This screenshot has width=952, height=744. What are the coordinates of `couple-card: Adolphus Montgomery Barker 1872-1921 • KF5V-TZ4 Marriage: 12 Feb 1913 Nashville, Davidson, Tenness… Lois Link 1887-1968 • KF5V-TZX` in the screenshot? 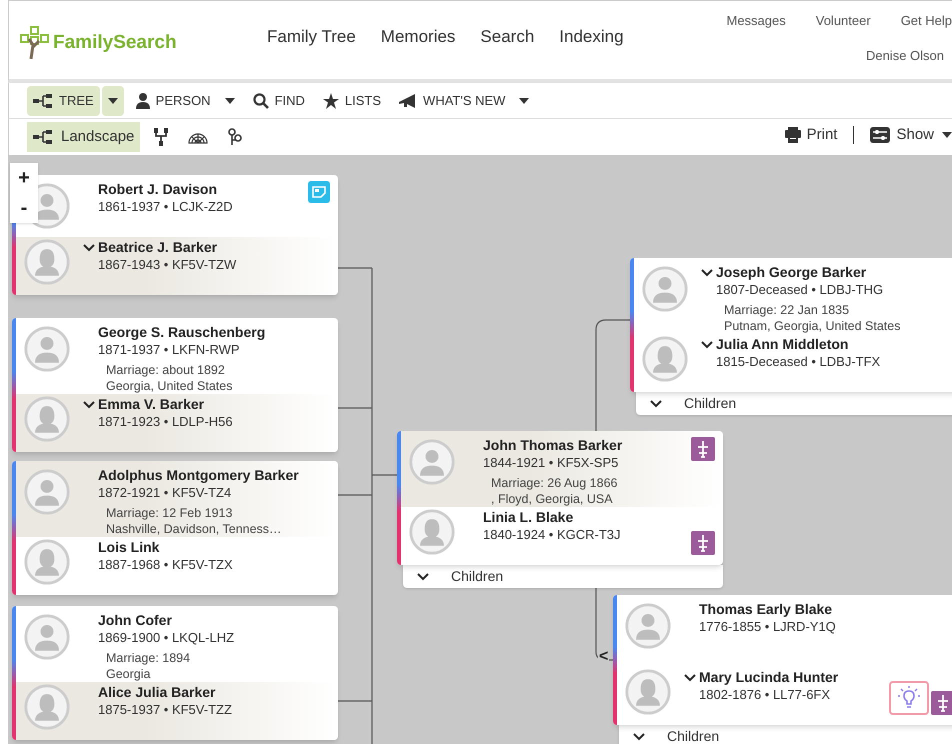 It's located at (175, 528).